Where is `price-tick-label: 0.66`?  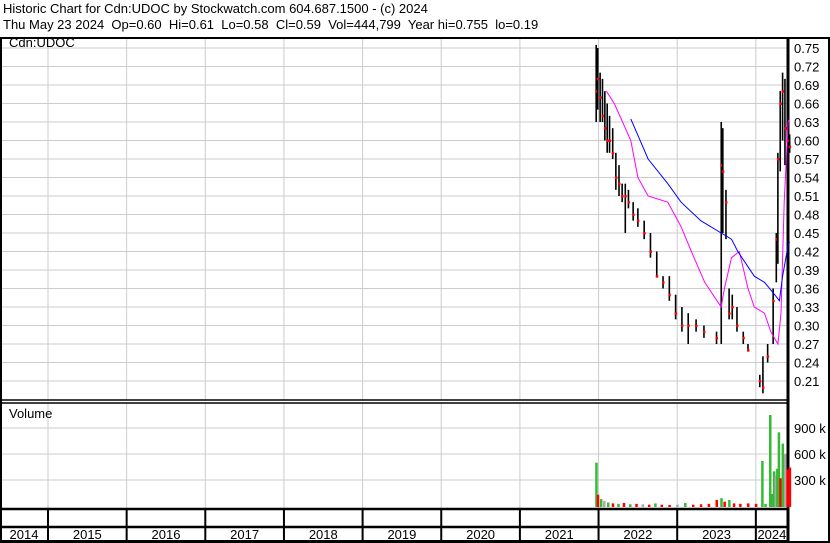 price-tick-label: 0.66 is located at coordinates (806, 104).